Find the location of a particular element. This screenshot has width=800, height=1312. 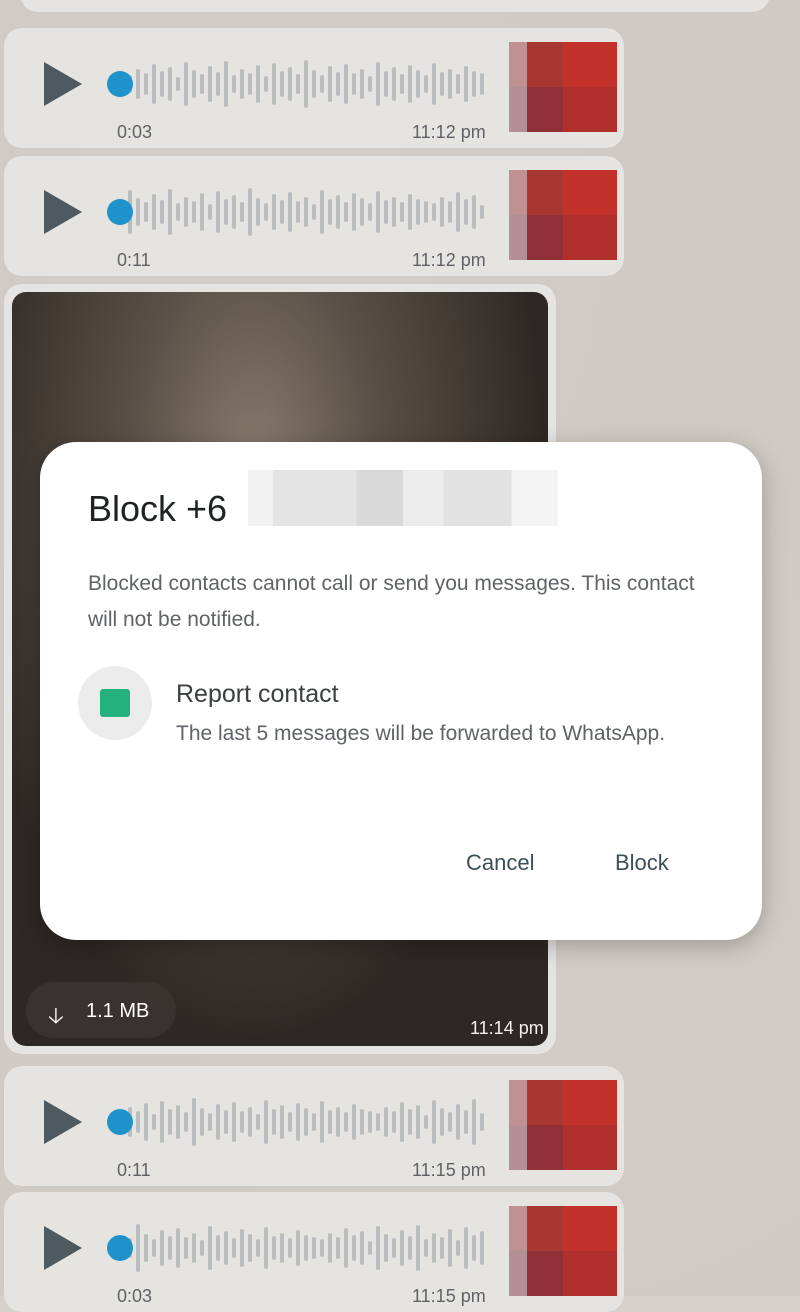

block-button: Block is located at coordinates (642, 863).